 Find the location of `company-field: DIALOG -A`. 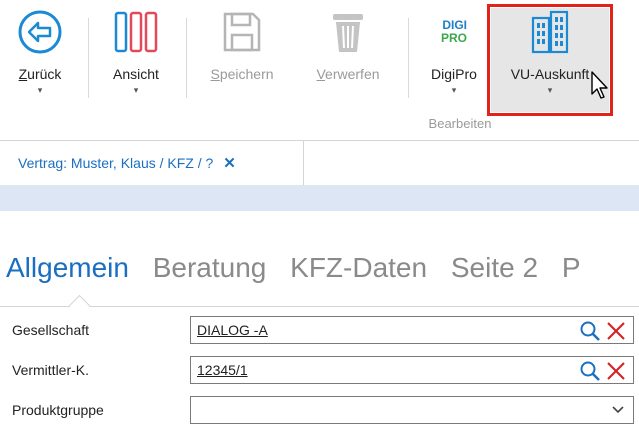

company-field: DIALOG -A is located at coordinates (412, 330).